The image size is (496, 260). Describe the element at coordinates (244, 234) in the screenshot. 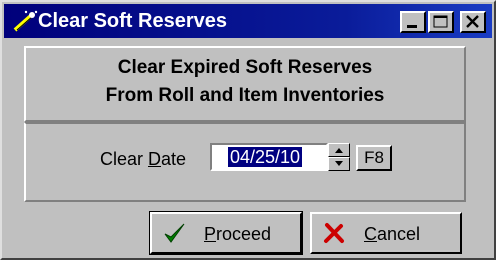

I see `proceed-label-rest: roceed` at that location.